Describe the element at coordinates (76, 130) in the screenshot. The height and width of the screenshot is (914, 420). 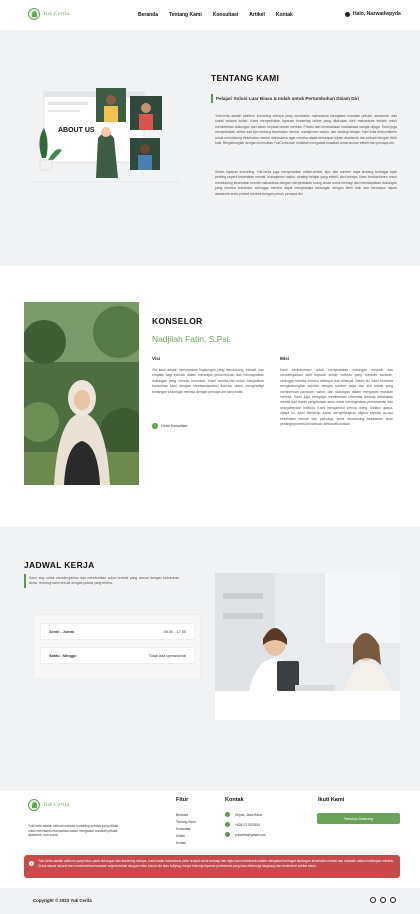
I see `about-us-illustration-label: ABOUT US` at that location.